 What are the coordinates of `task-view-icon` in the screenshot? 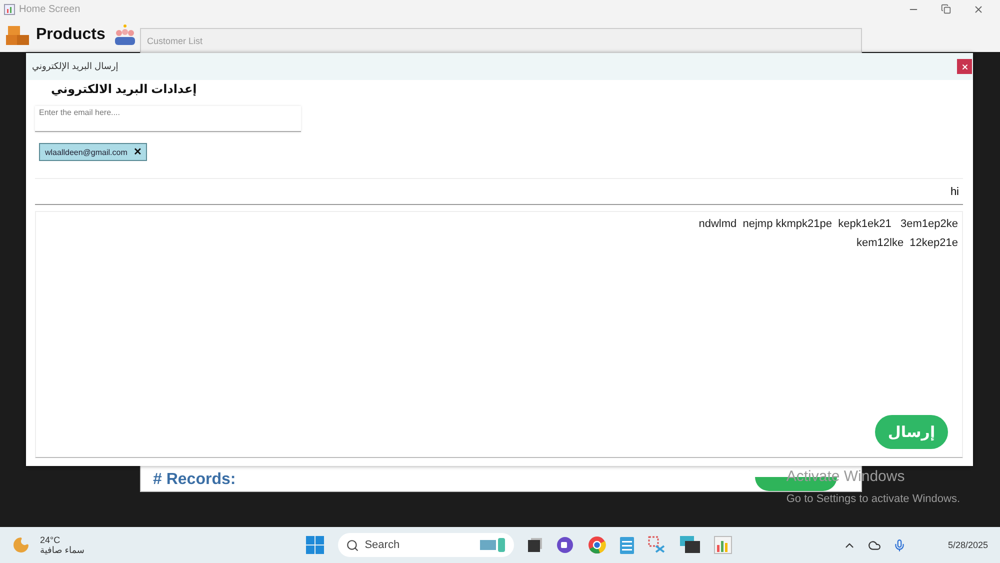 It's located at (535, 545).